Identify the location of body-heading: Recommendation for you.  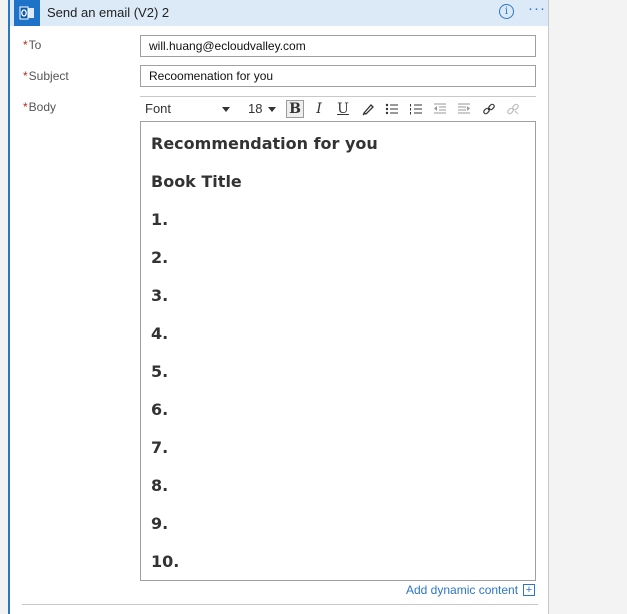
(264, 143).